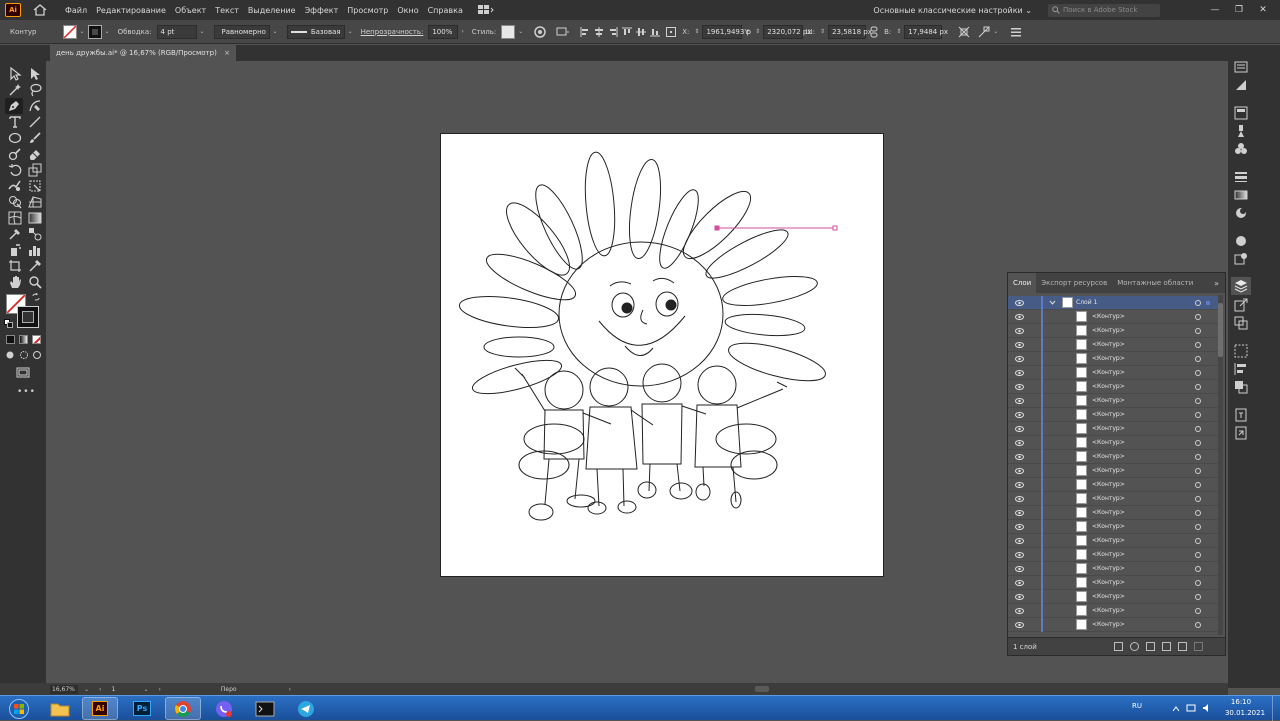 Image resolution: width=1280 pixels, height=721 pixels. Describe the element at coordinates (15, 186) in the screenshot. I see `warp-tool-icon` at that location.